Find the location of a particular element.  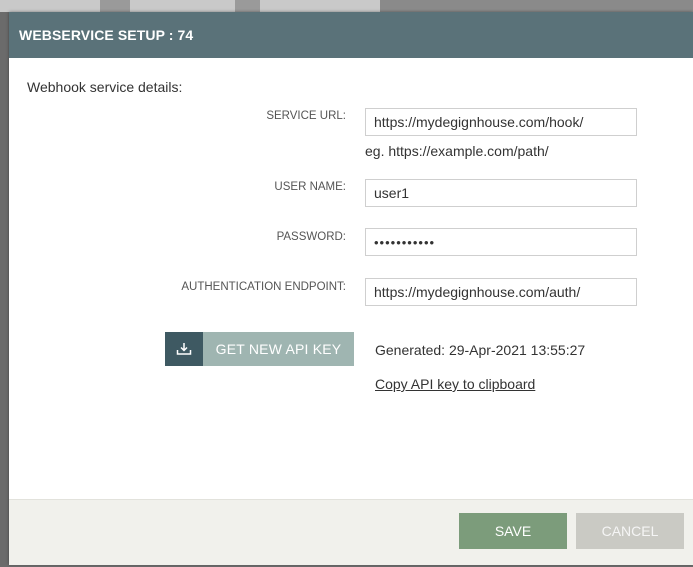

password-input is located at coordinates (501, 242).